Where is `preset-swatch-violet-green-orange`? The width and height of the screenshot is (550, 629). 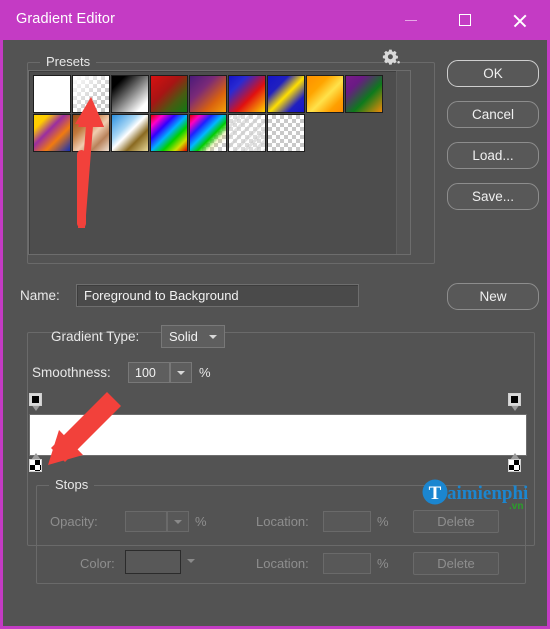
preset-swatch-violet-green-orange is located at coordinates (364, 94).